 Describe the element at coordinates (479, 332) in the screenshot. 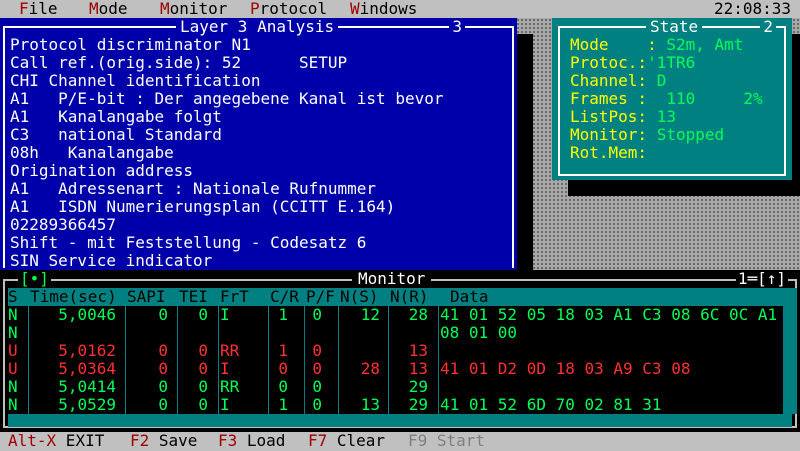

I see `cell-data: 08 01 00` at that location.